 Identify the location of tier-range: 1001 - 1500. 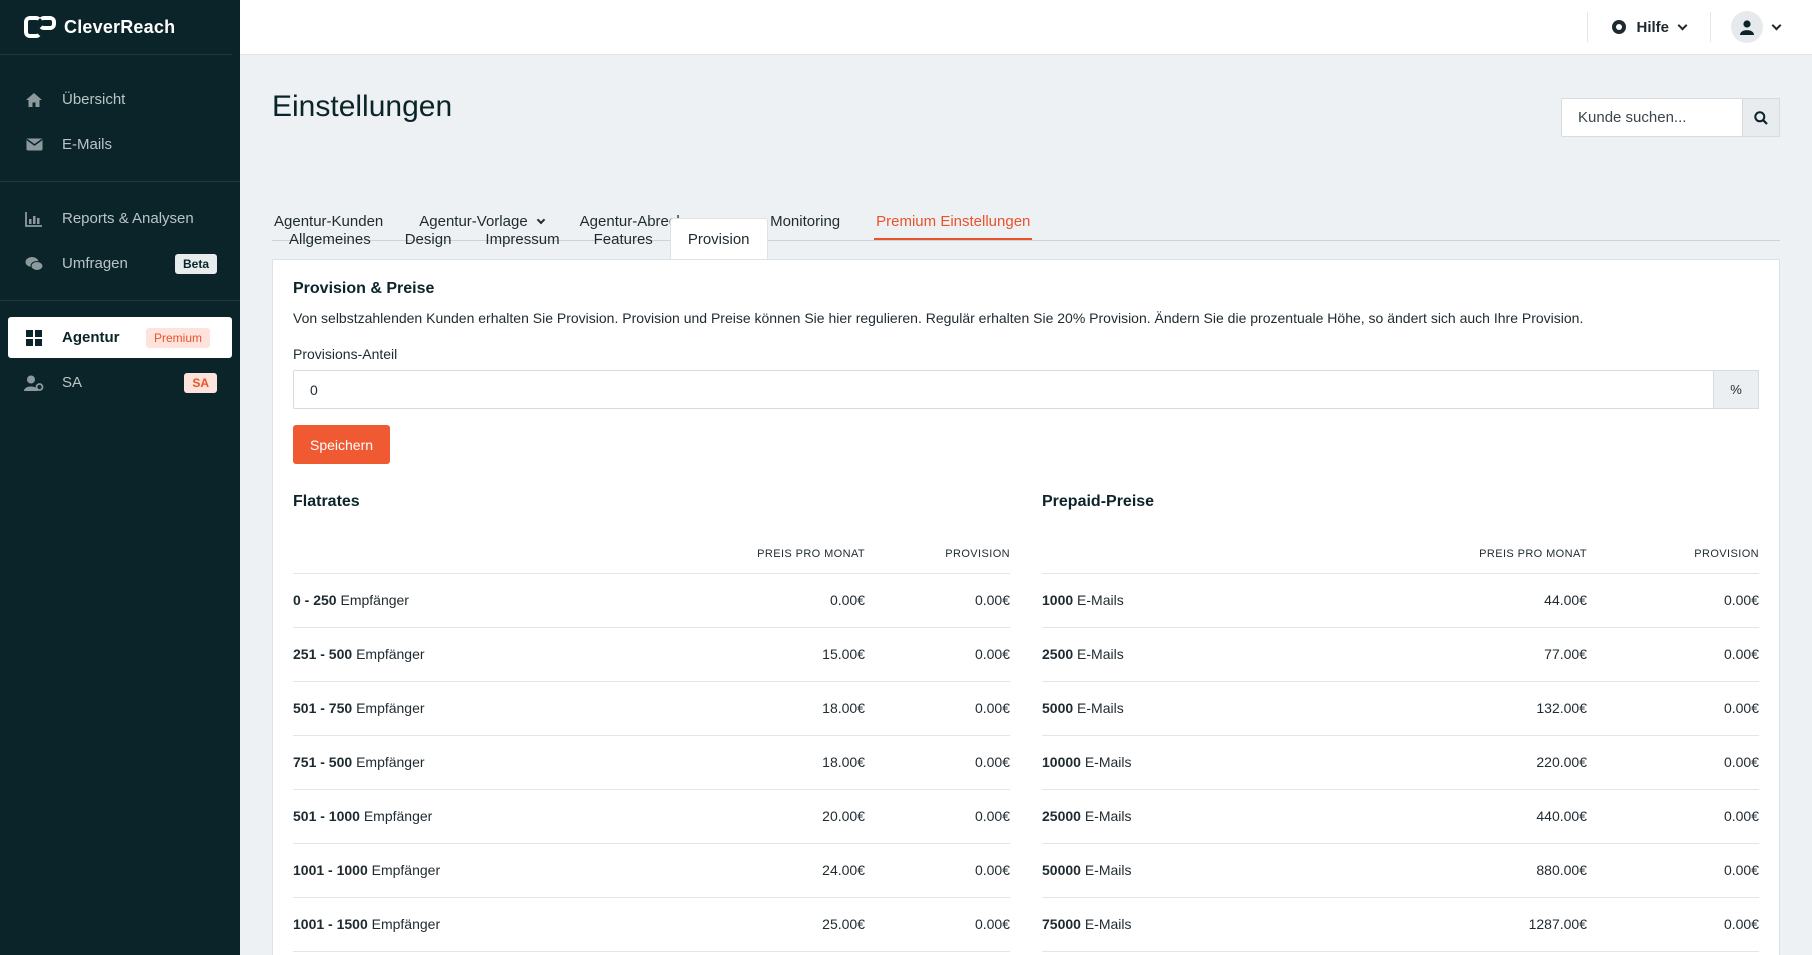
(330, 924).